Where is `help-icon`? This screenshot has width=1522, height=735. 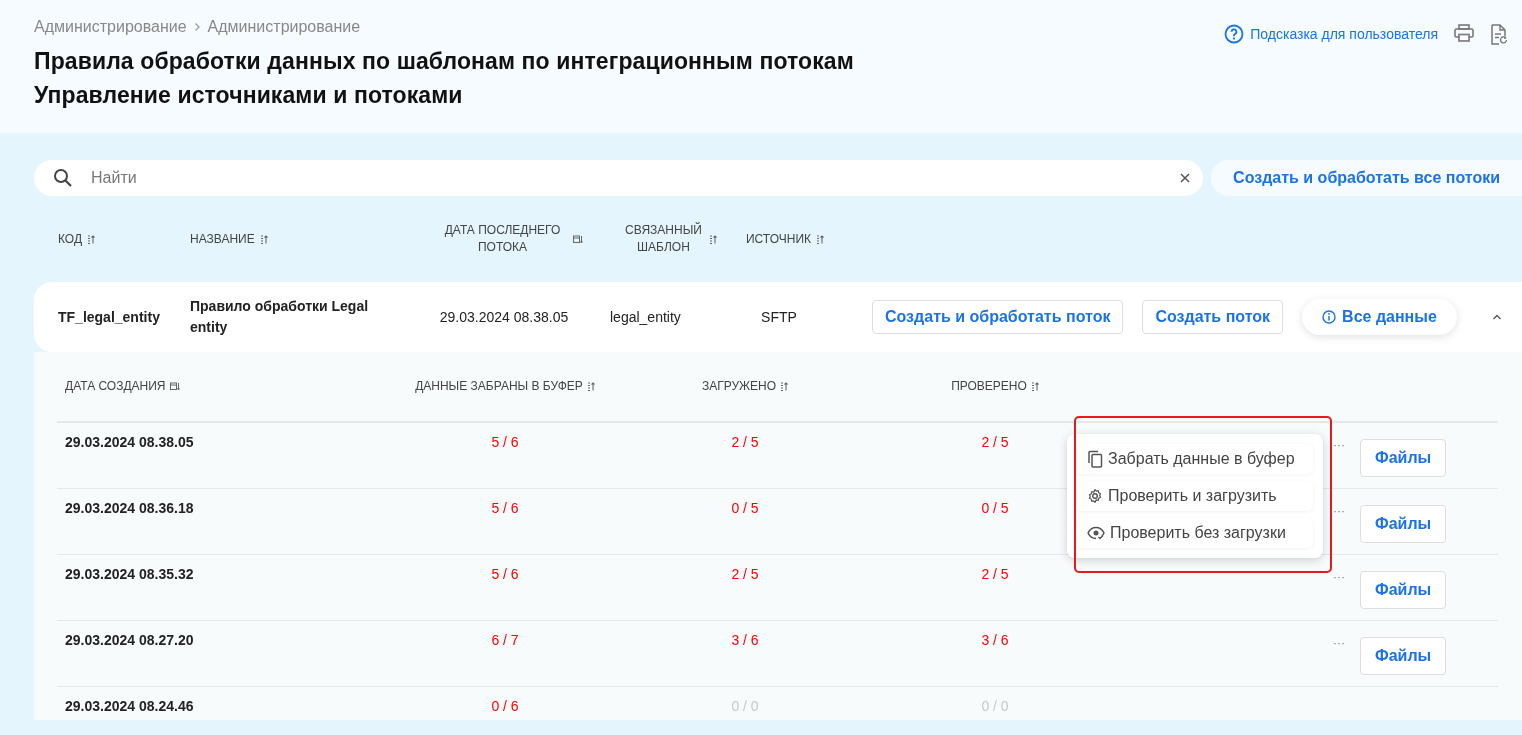
help-icon is located at coordinates (1234, 34).